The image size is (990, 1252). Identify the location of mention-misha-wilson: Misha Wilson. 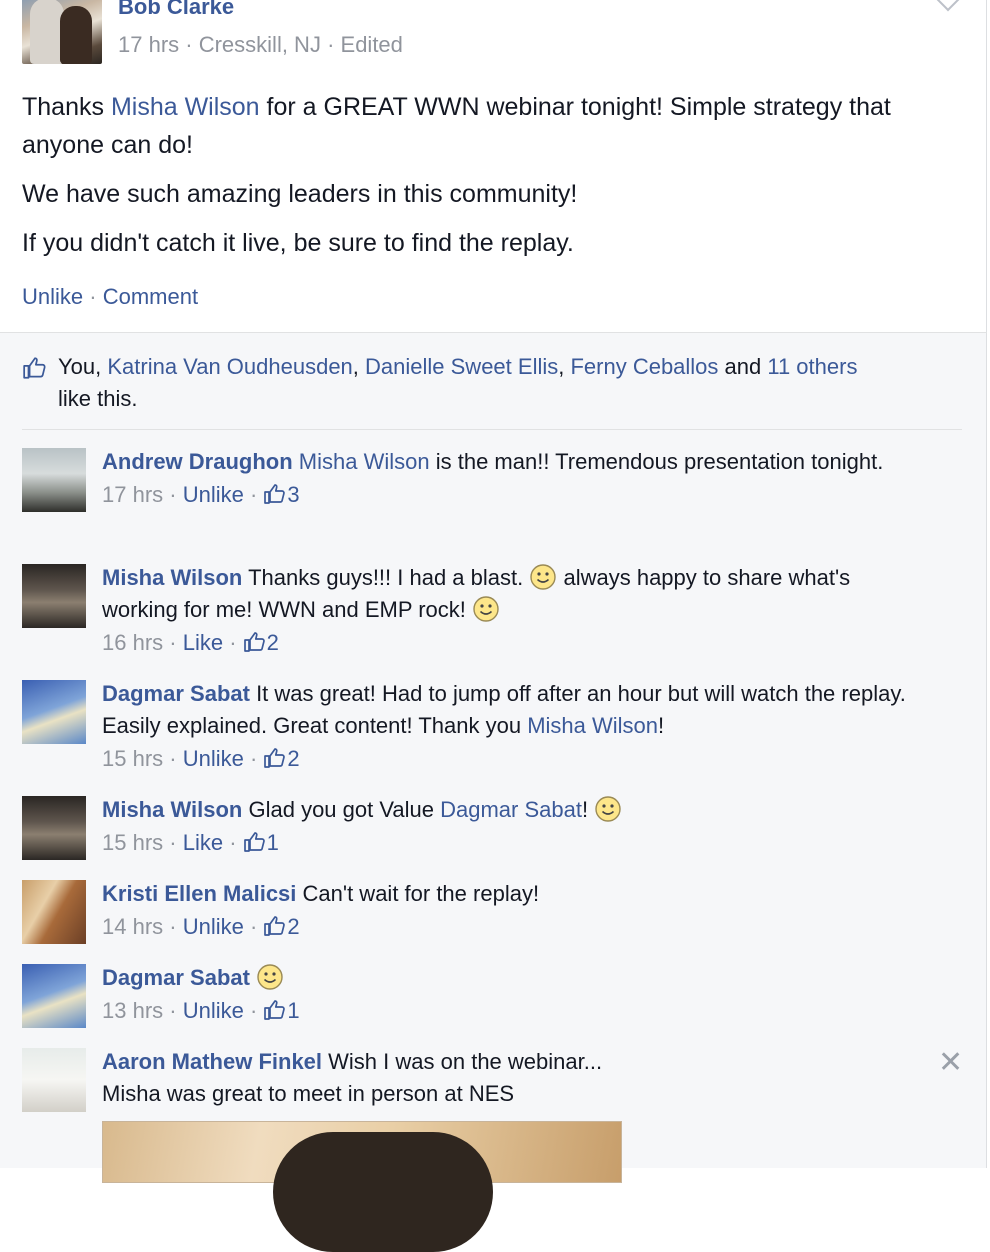
(185, 107).